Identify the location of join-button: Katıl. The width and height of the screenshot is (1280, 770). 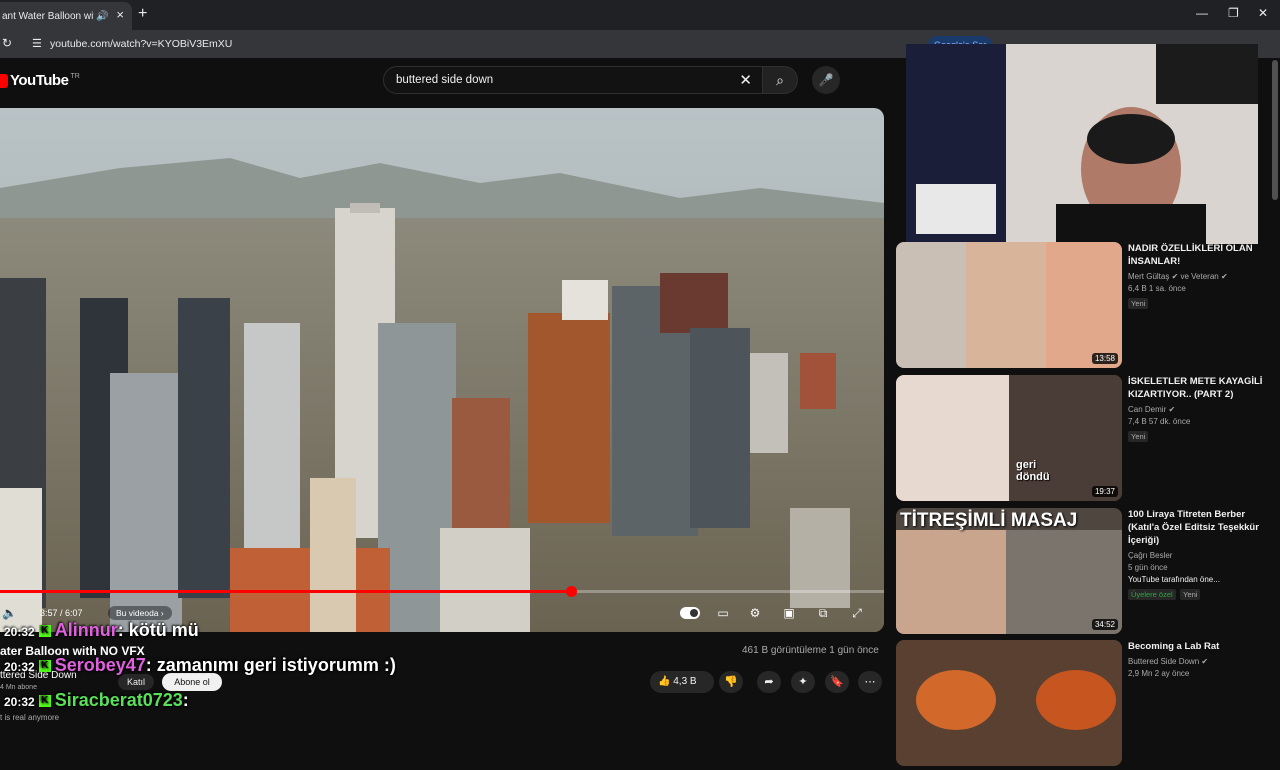
(136, 682).